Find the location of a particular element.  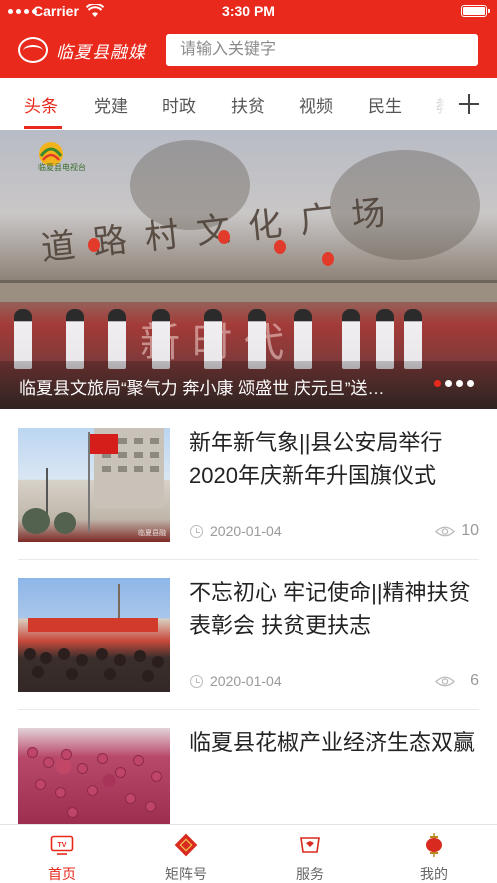

tabbar-home: TV 首页 is located at coordinates (62, 854).